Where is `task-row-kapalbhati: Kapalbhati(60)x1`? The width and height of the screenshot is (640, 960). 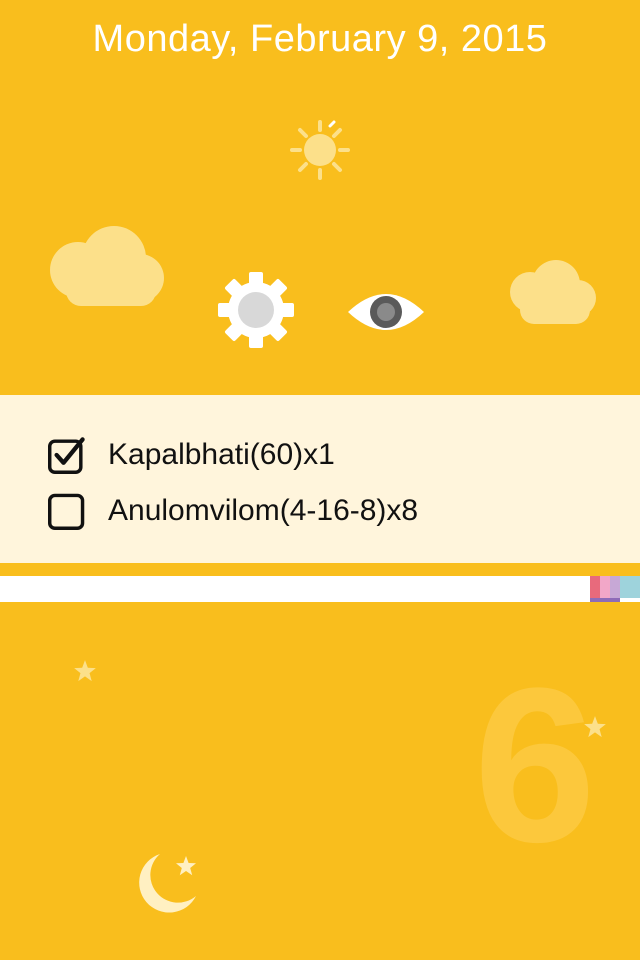 task-row-kapalbhati: Kapalbhati(60)x1 is located at coordinates (191, 455).